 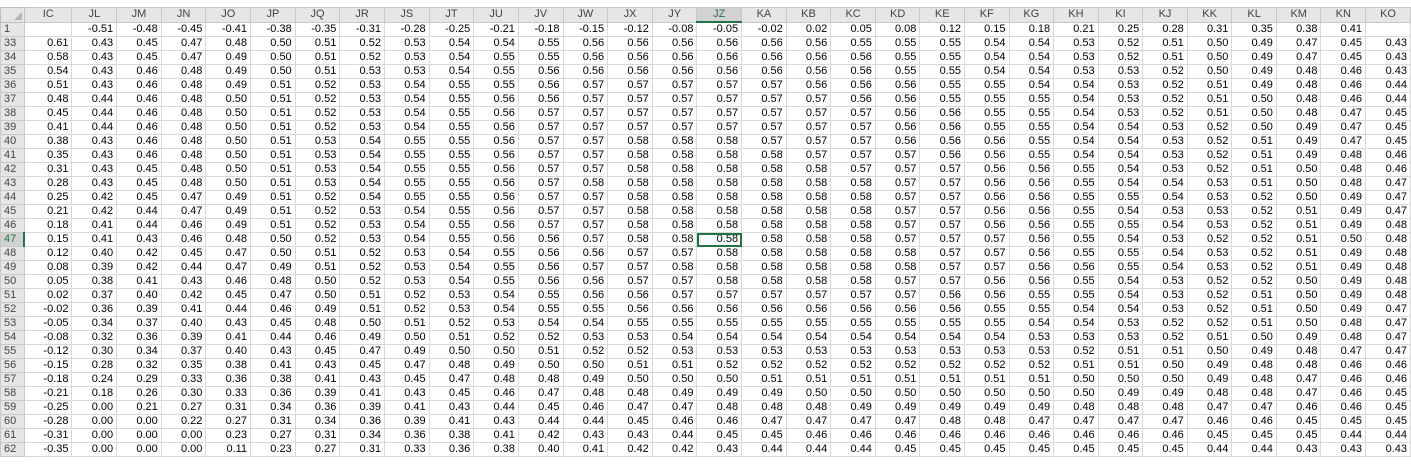 I want to click on cell-kg36: 0.54, so click(x=1031, y=85).